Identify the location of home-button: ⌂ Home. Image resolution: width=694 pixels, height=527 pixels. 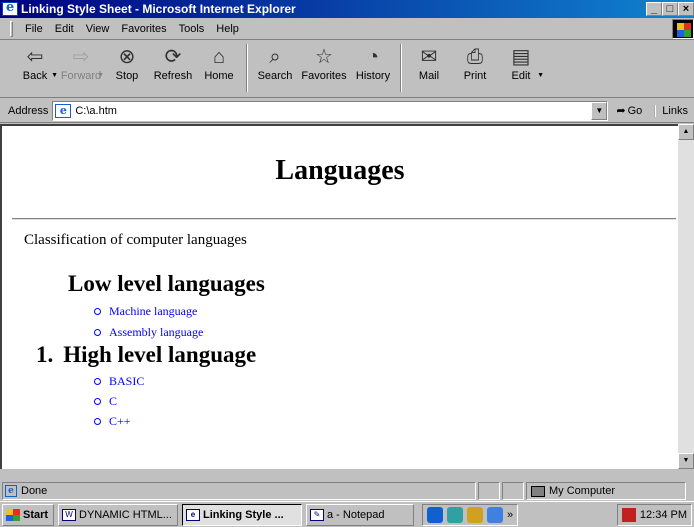
(219, 70).